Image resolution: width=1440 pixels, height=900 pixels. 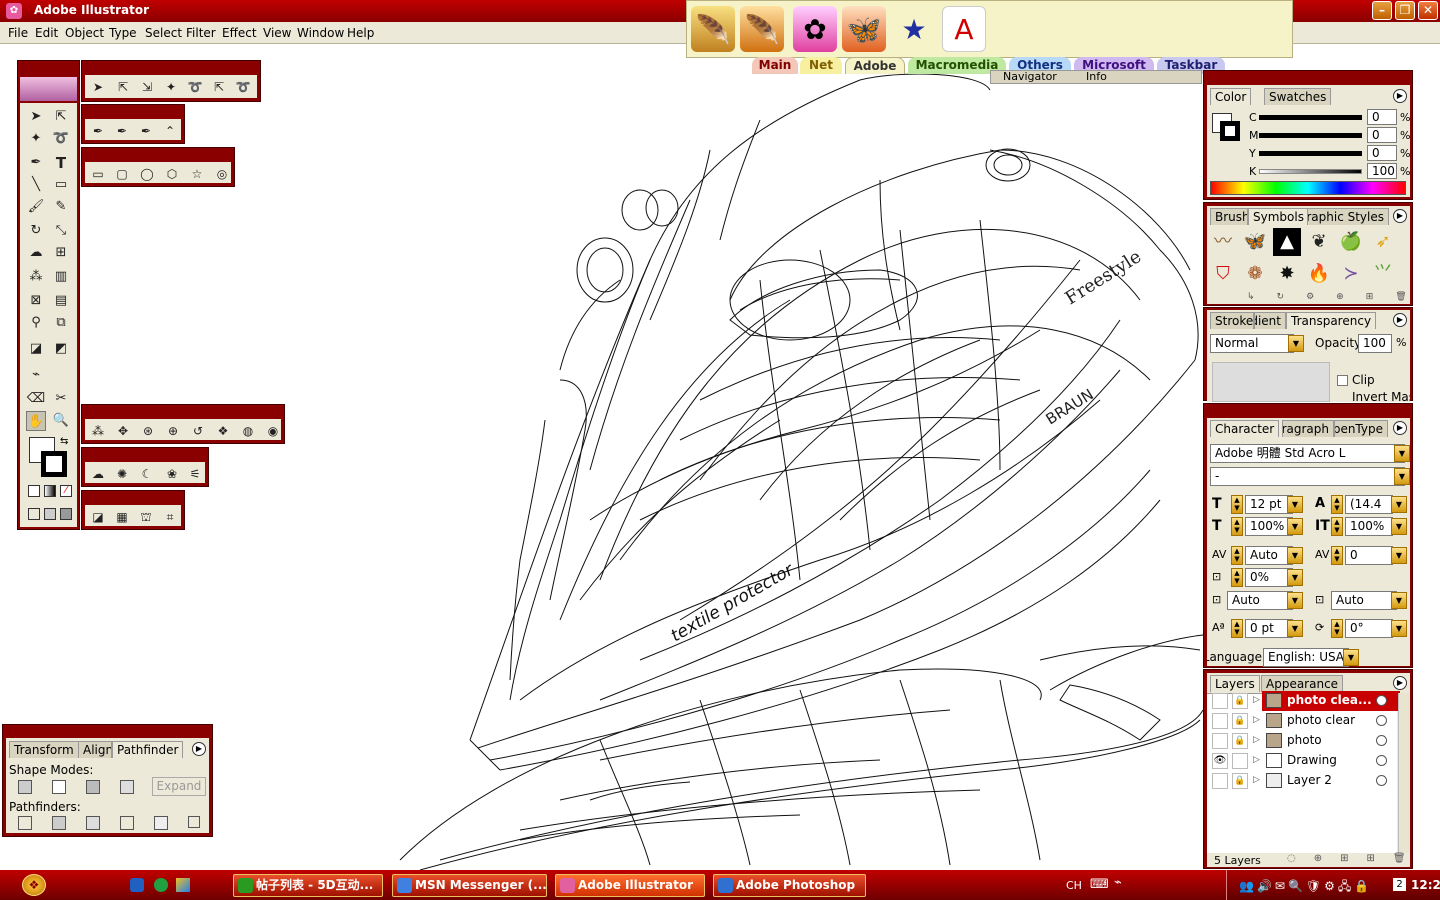 What do you see at coordinates (1361, 428) in the screenshot?
I see `tab-opentype: OpenType` at bounding box center [1361, 428].